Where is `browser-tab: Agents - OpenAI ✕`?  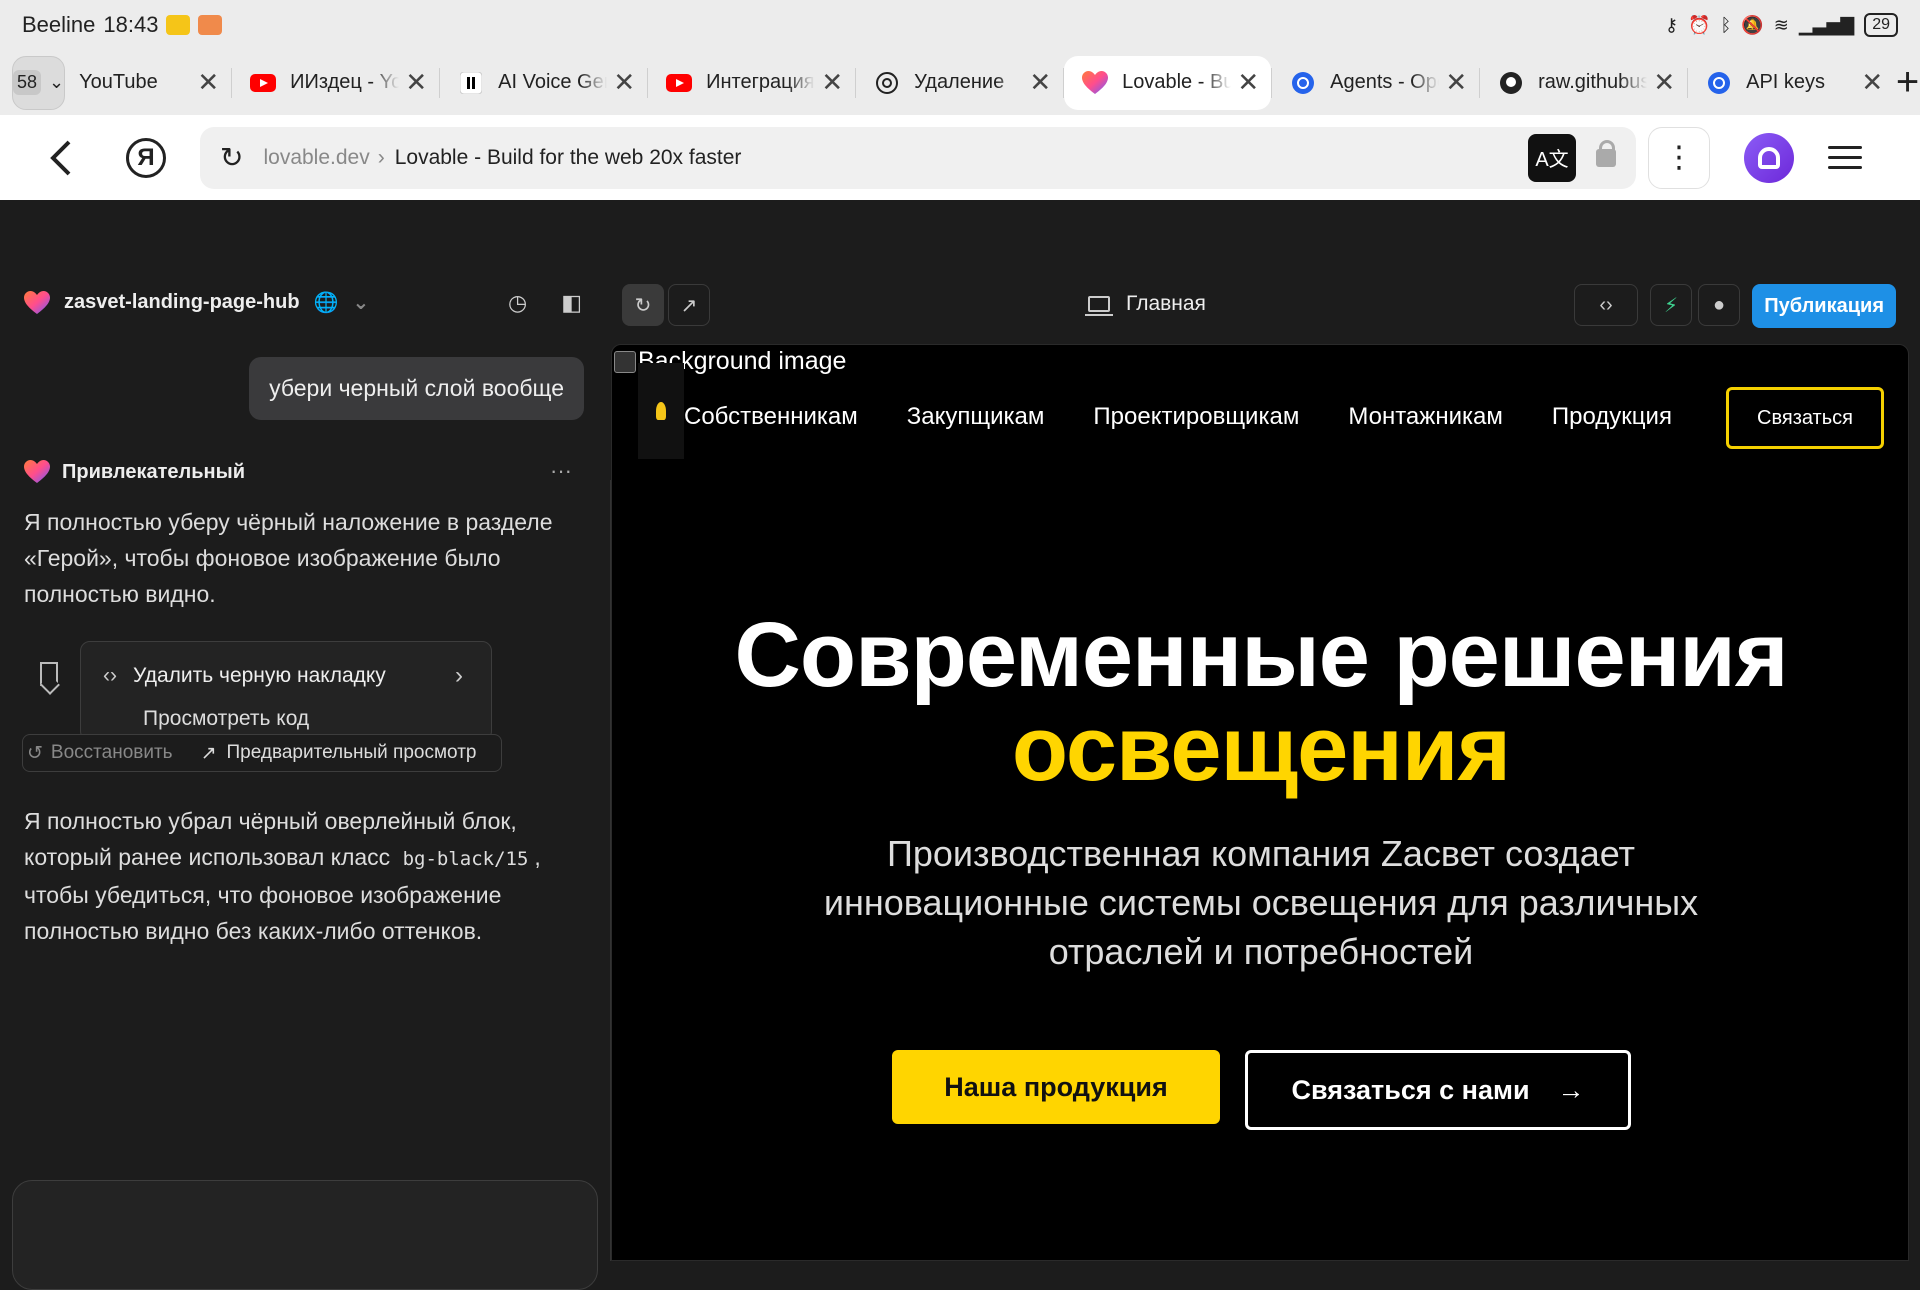 browser-tab: Agents - OpenAI ✕ is located at coordinates (1375, 83).